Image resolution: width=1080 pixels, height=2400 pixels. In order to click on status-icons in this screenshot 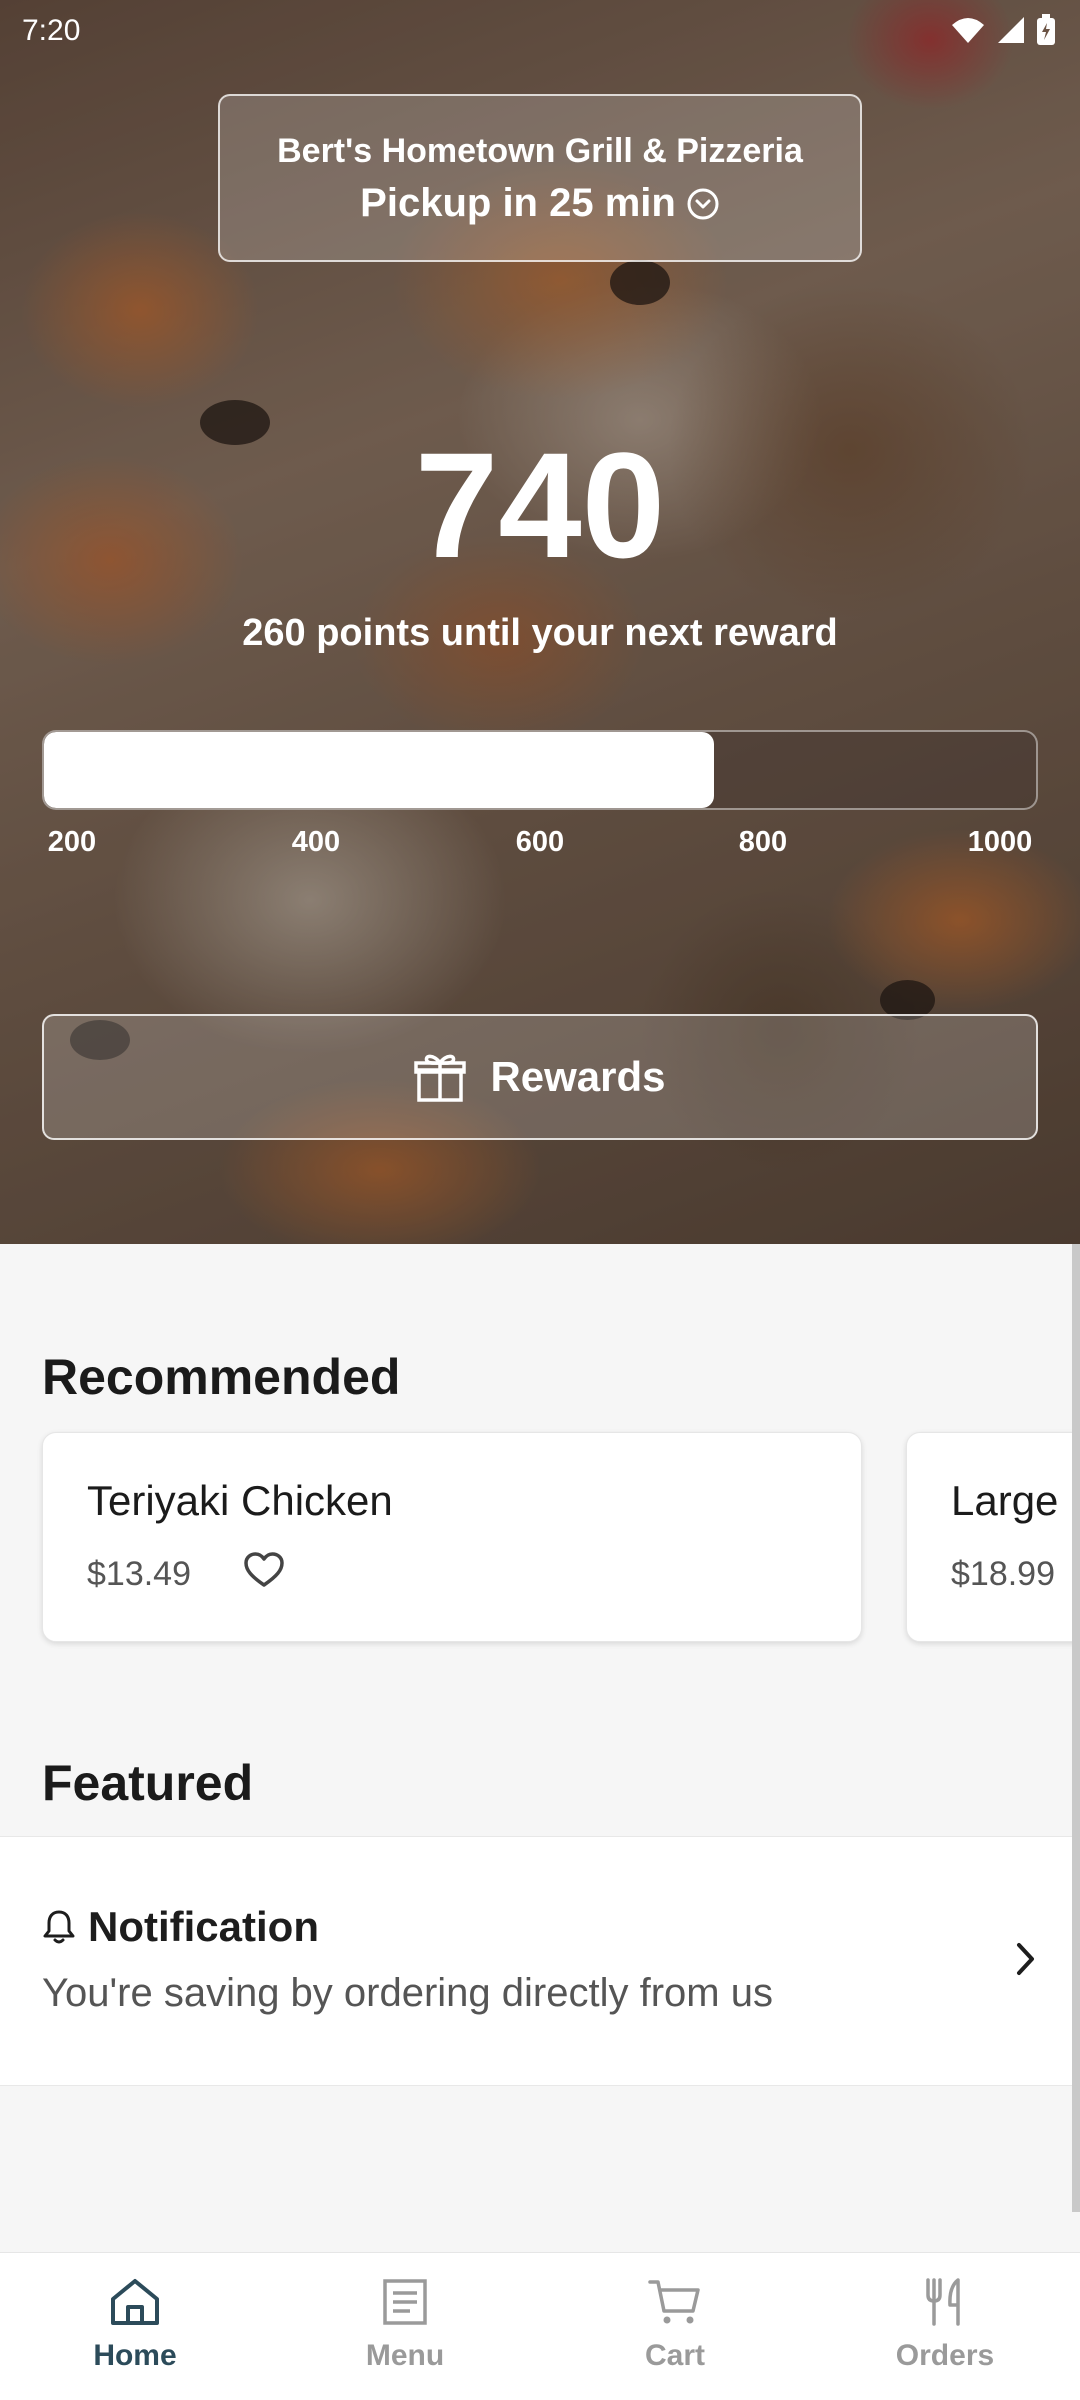, I will do `click(1003, 30)`.